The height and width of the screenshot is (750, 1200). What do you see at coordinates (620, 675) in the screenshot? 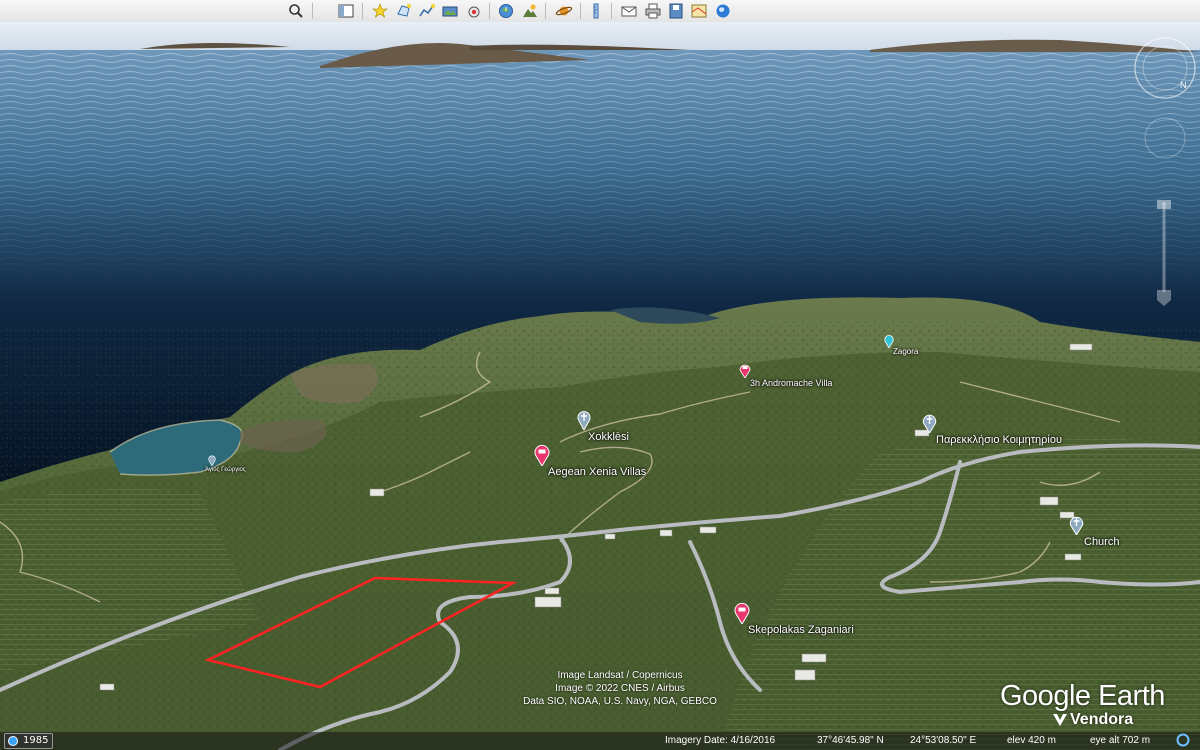
I see `attribution-line-1: Image Landsat / Copernicus` at bounding box center [620, 675].